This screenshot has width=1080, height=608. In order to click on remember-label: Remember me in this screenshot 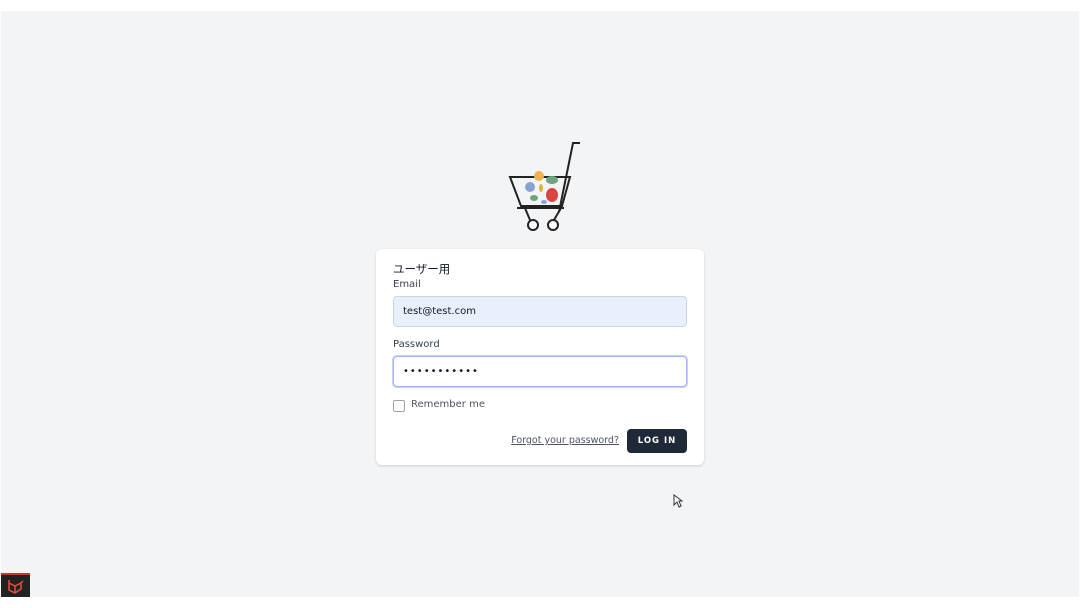, I will do `click(448, 404)`.